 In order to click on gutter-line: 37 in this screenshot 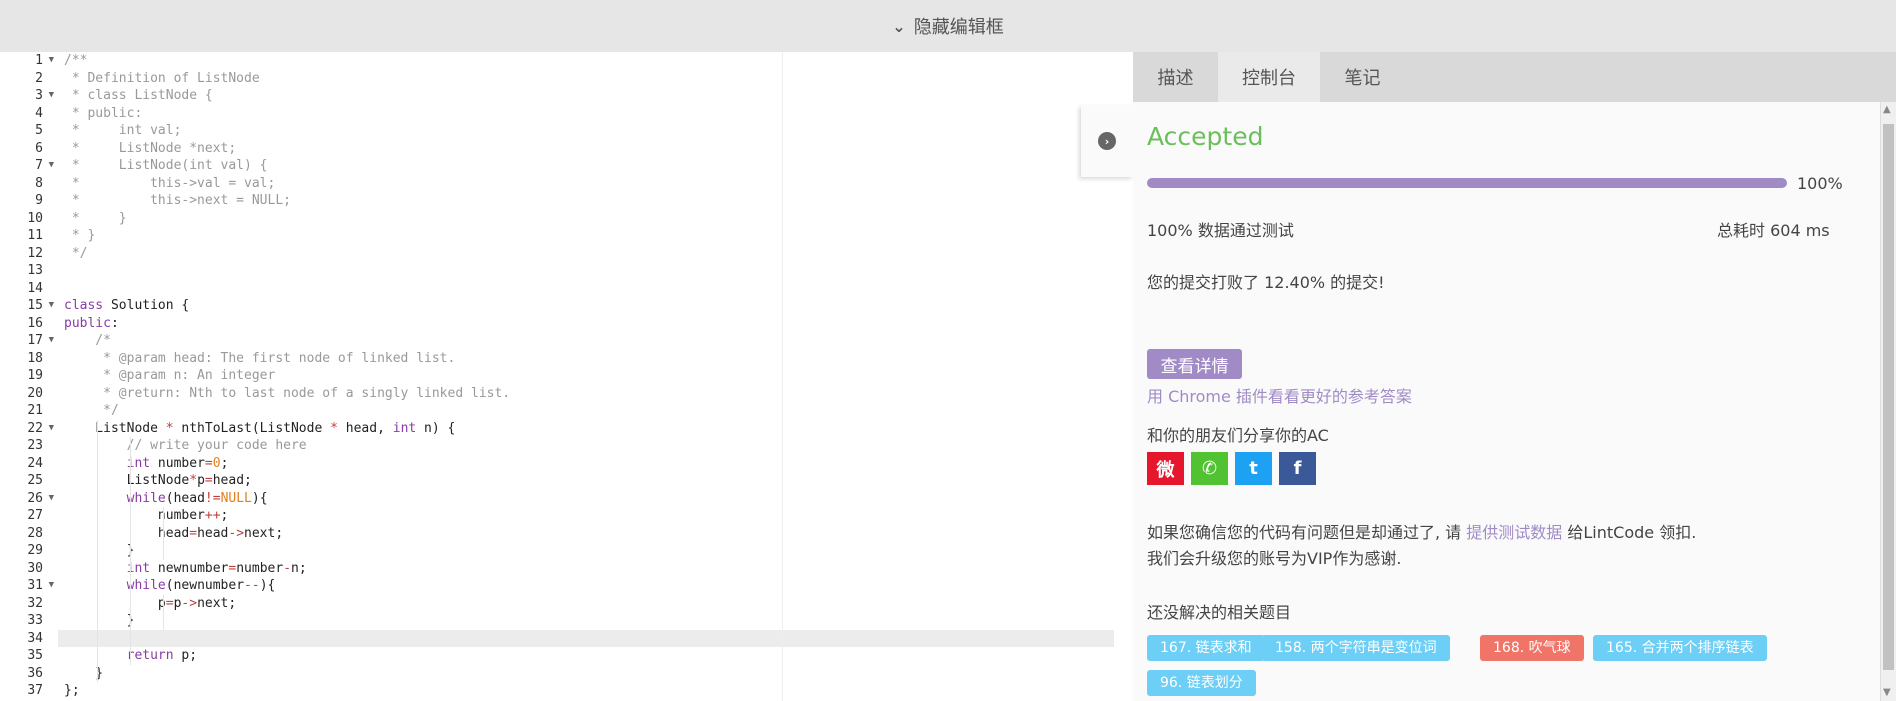, I will do `click(29, 691)`.